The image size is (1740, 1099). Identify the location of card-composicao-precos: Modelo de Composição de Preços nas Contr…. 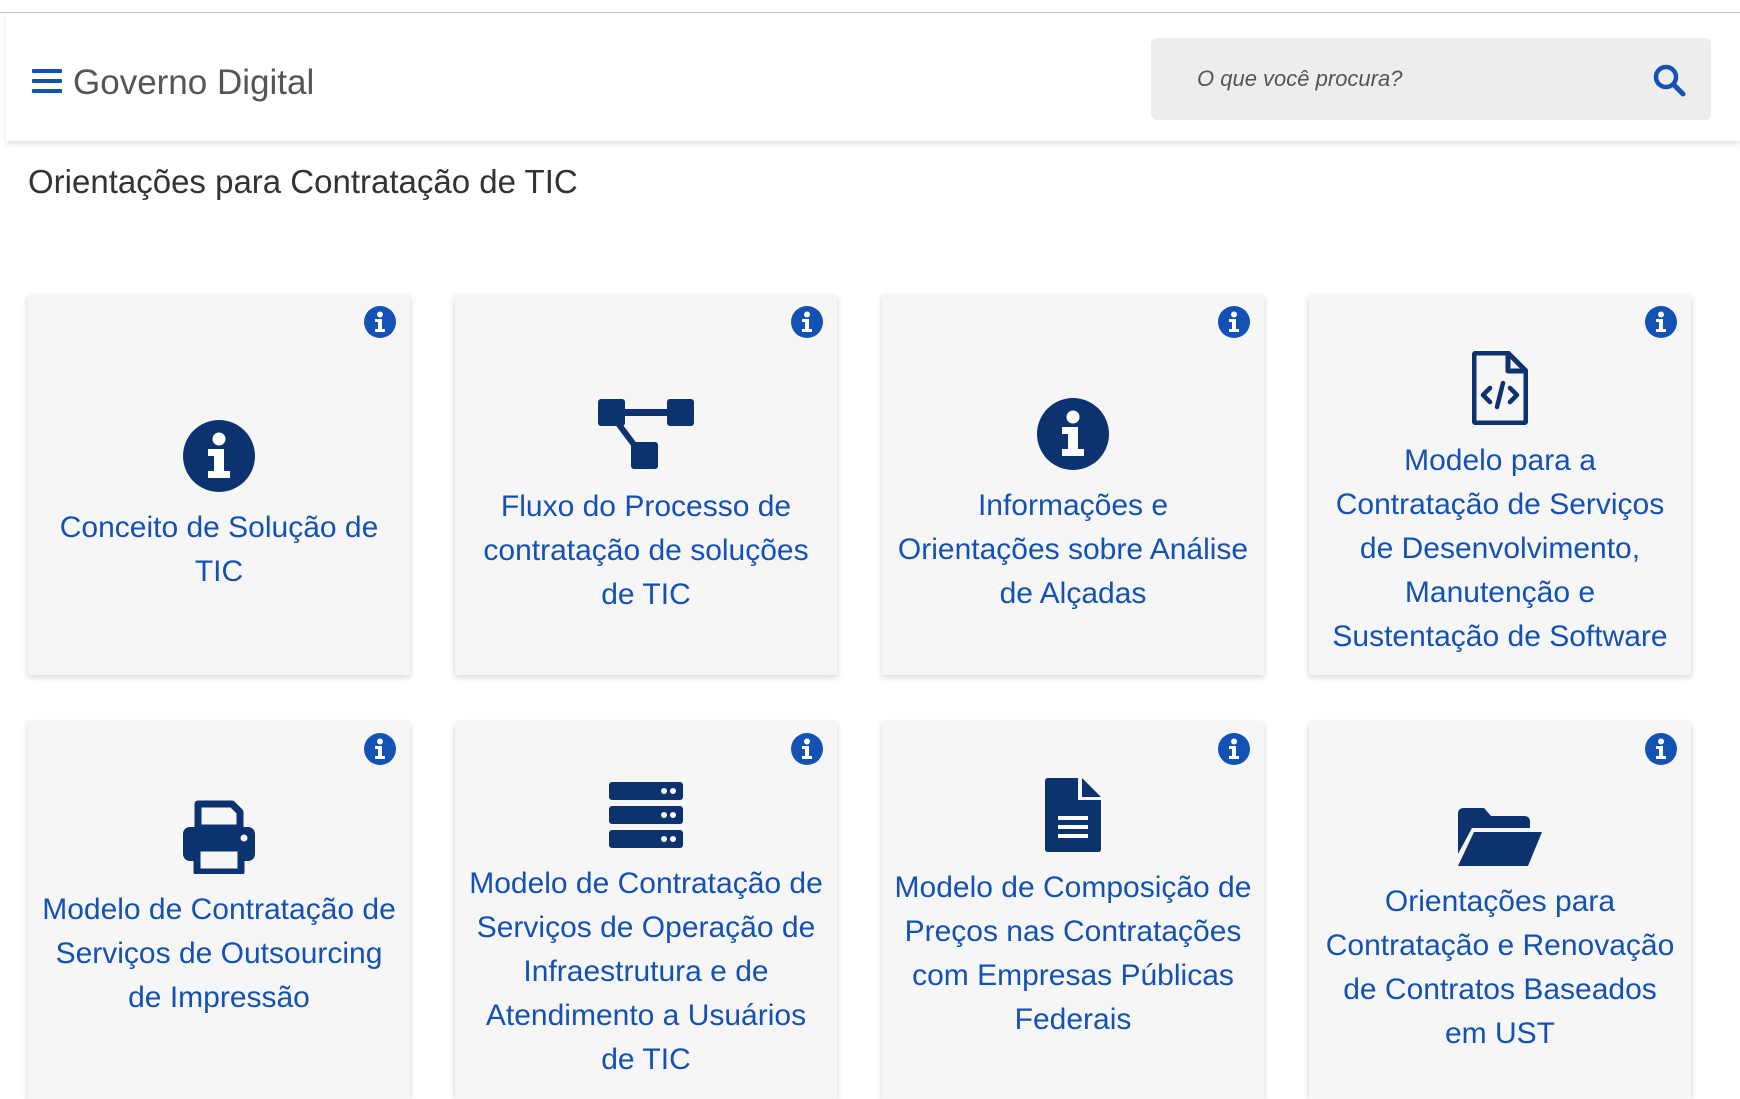
(1073, 910).